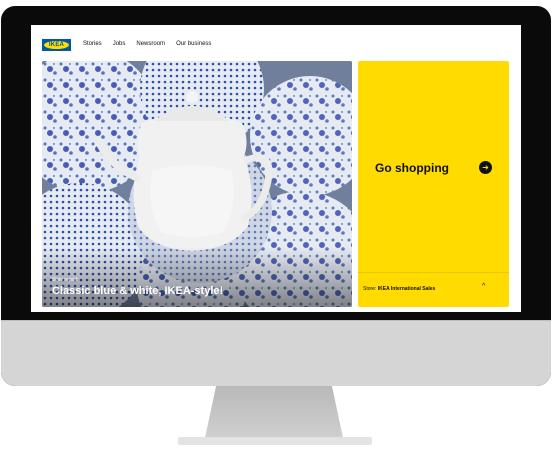 Image resolution: width=552 pixels, height=449 pixels. What do you see at coordinates (406, 289) in the screenshot?
I see `store-name: IKEA International Sales` at bounding box center [406, 289].